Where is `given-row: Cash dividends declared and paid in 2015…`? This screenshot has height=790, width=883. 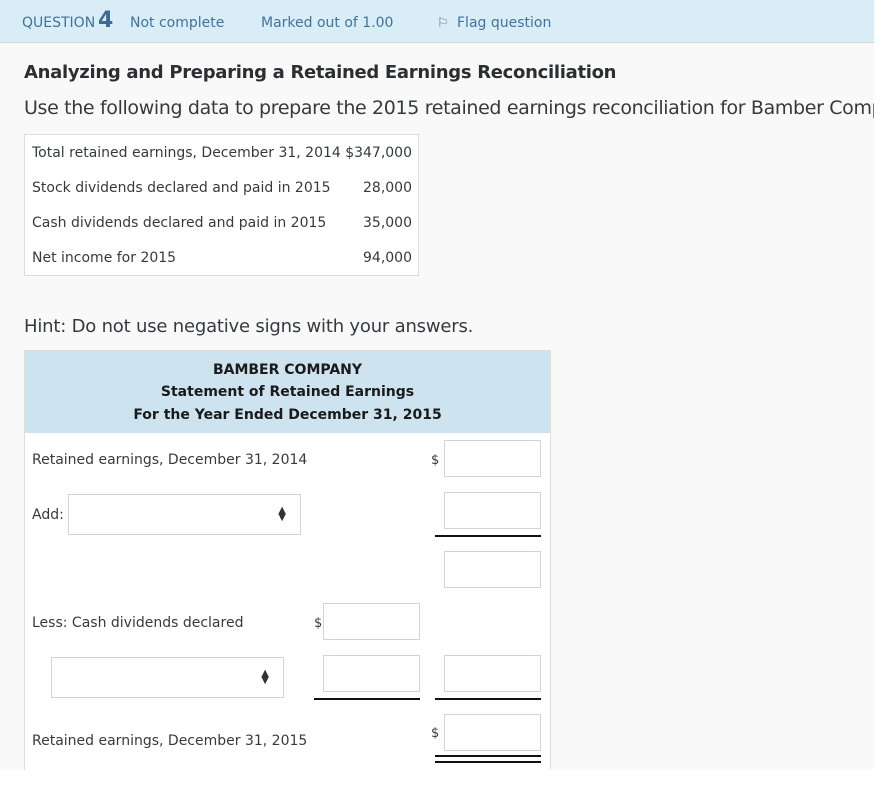 given-row: Cash dividends declared and paid in 2015… is located at coordinates (222, 222).